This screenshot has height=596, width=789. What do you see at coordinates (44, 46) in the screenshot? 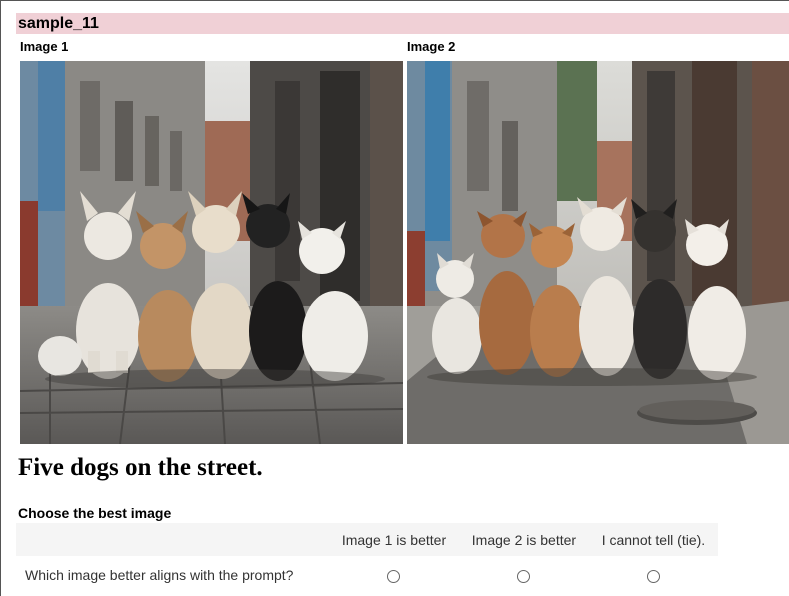
I see `image-1-label: Image 1` at bounding box center [44, 46].